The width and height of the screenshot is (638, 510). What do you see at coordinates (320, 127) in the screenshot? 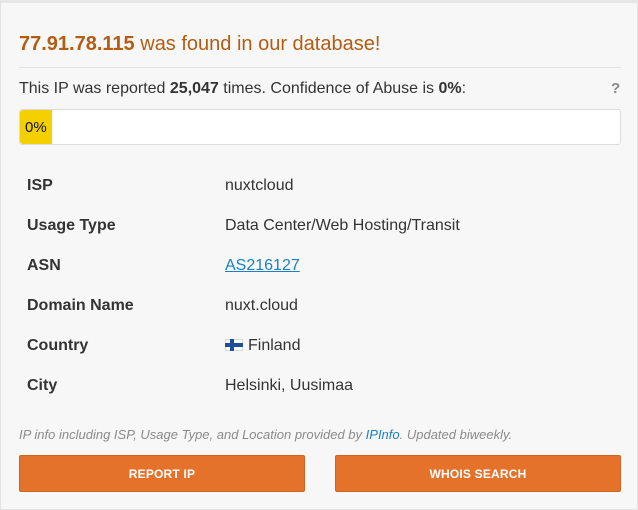
I see `abuse-confidence-bar: 0%` at bounding box center [320, 127].